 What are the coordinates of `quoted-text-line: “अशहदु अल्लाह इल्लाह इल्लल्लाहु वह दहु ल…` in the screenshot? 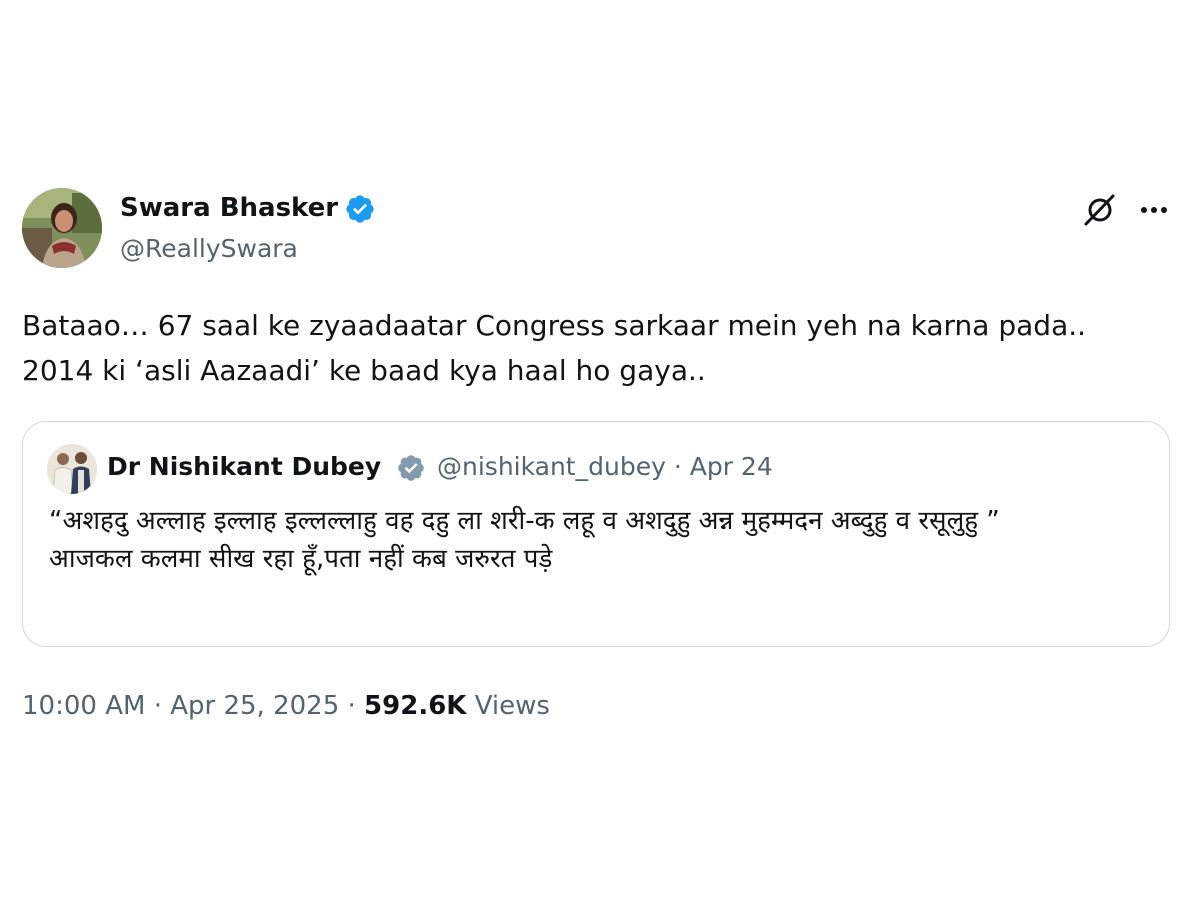 It's located at (524, 521).